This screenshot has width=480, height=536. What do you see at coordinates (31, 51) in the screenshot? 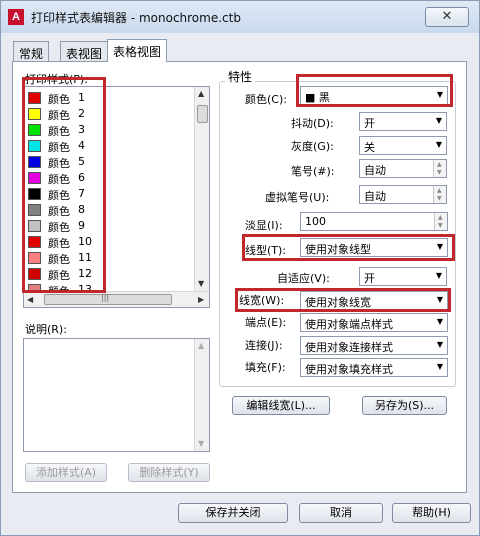
I see `tab-general: 常规` at bounding box center [31, 51].